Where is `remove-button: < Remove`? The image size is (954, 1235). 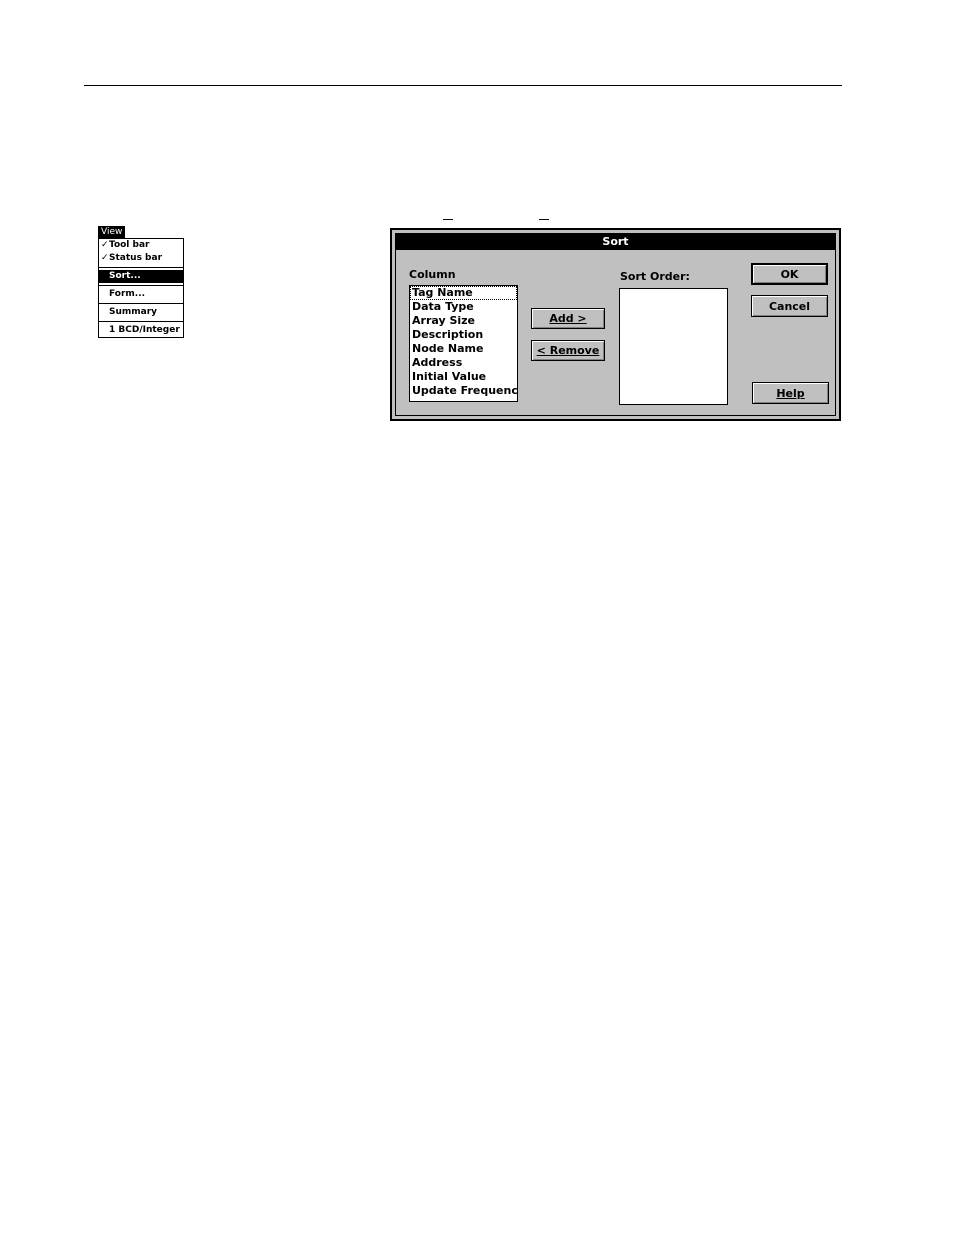 remove-button: < Remove is located at coordinates (568, 350).